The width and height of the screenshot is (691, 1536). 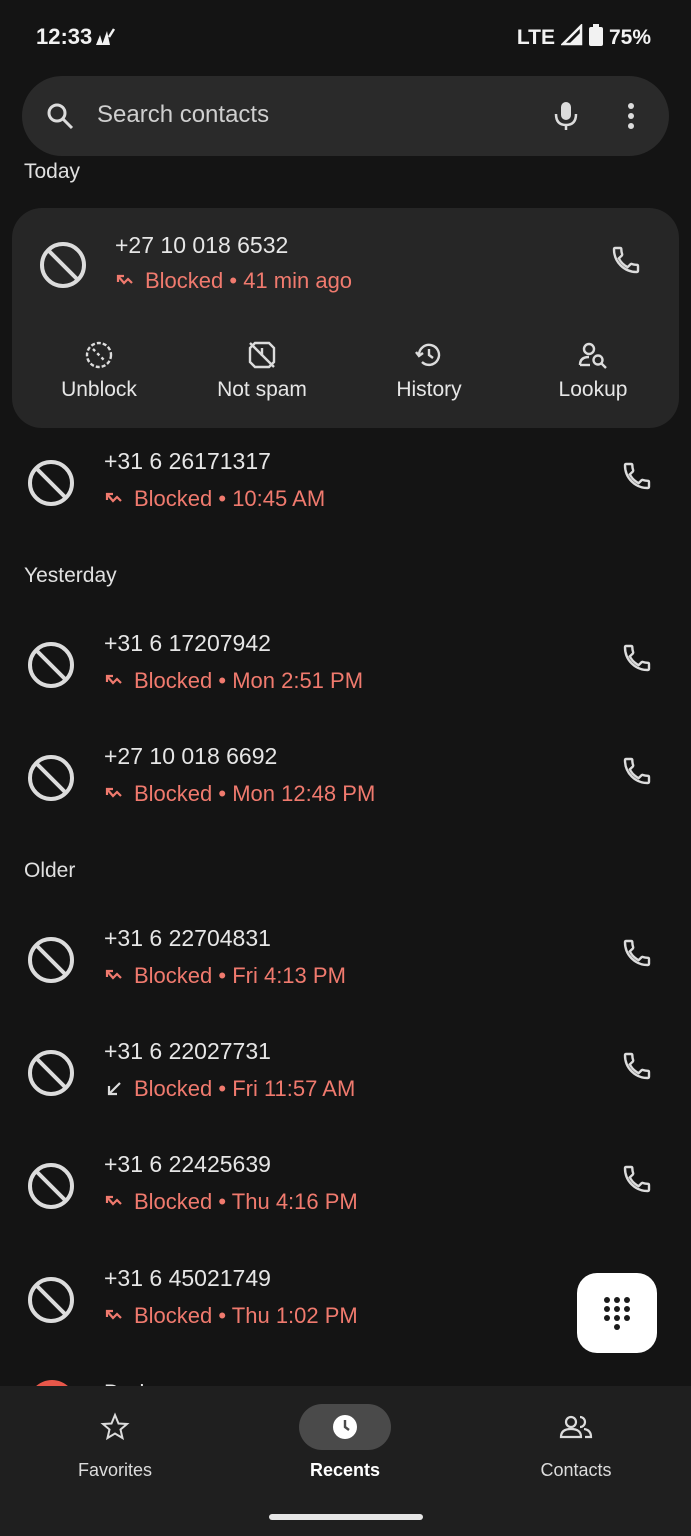 What do you see at coordinates (429, 389) in the screenshot?
I see `history-label: History` at bounding box center [429, 389].